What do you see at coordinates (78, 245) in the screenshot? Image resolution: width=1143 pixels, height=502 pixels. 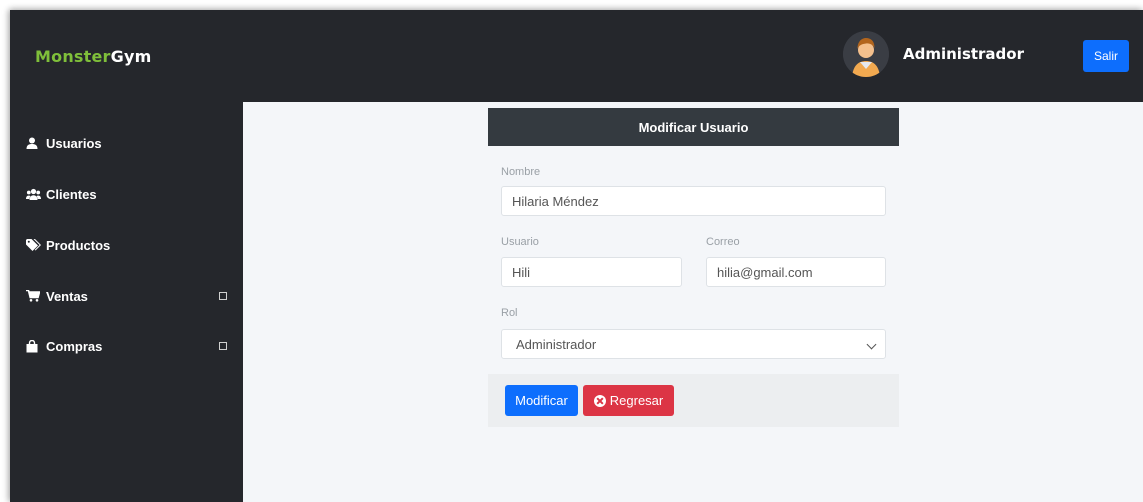 I see `sidebar-item-label: Productos` at bounding box center [78, 245].